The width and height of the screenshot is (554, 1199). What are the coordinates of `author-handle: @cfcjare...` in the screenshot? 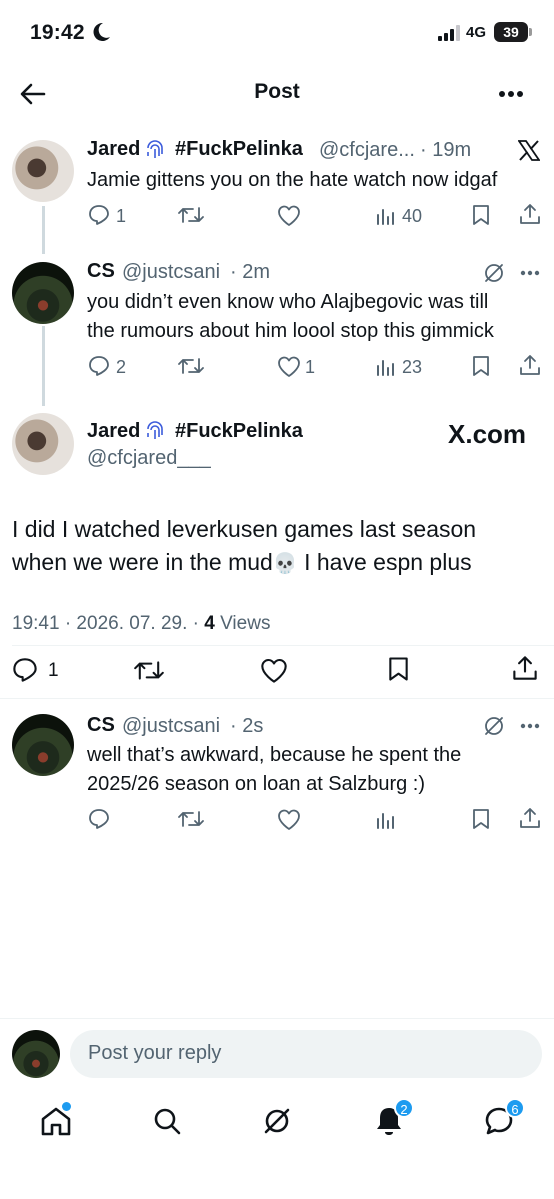 It's located at (367, 150).